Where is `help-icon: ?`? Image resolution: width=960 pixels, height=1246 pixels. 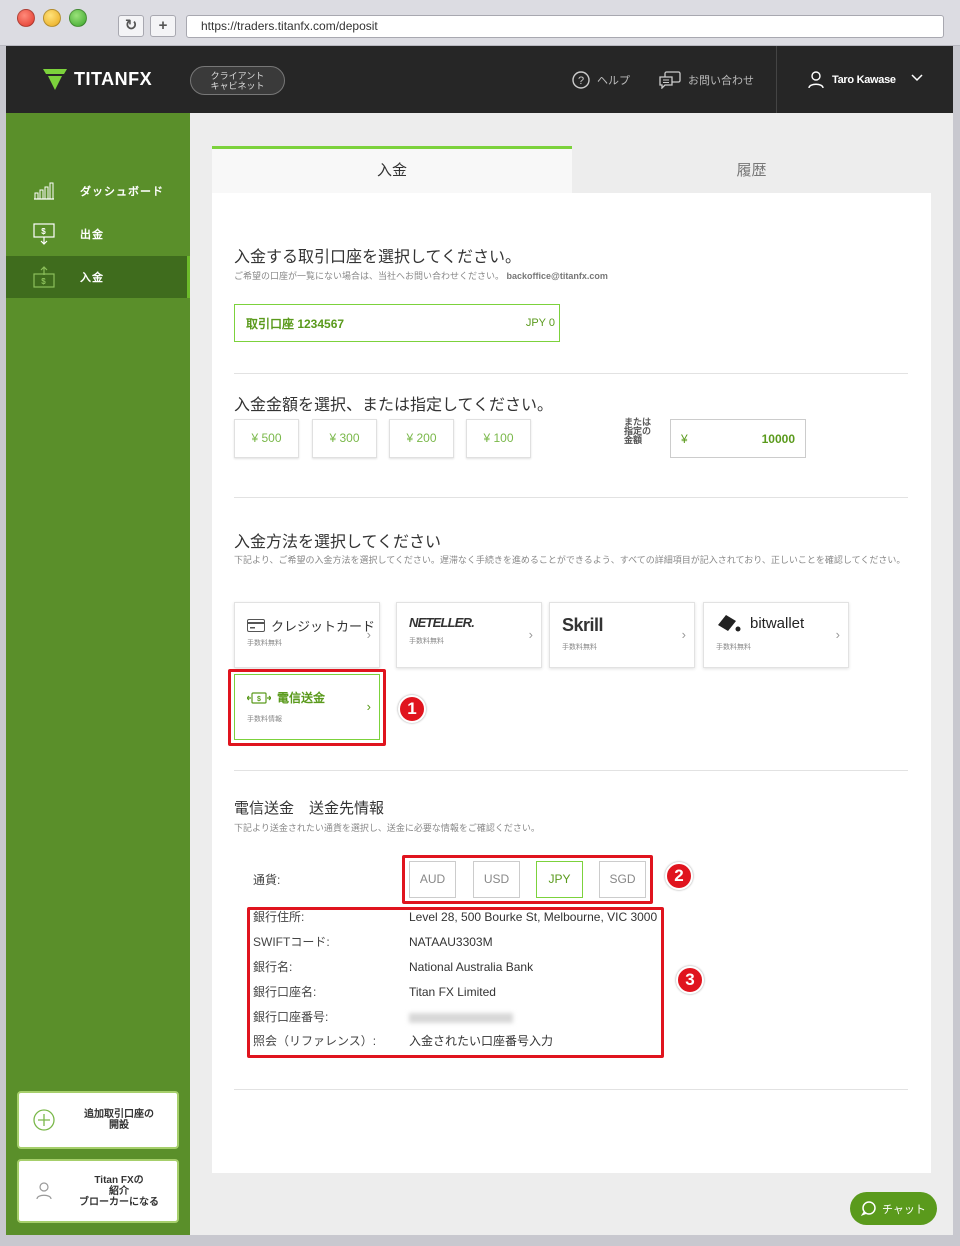
help-icon: ? is located at coordinates (581, 80).